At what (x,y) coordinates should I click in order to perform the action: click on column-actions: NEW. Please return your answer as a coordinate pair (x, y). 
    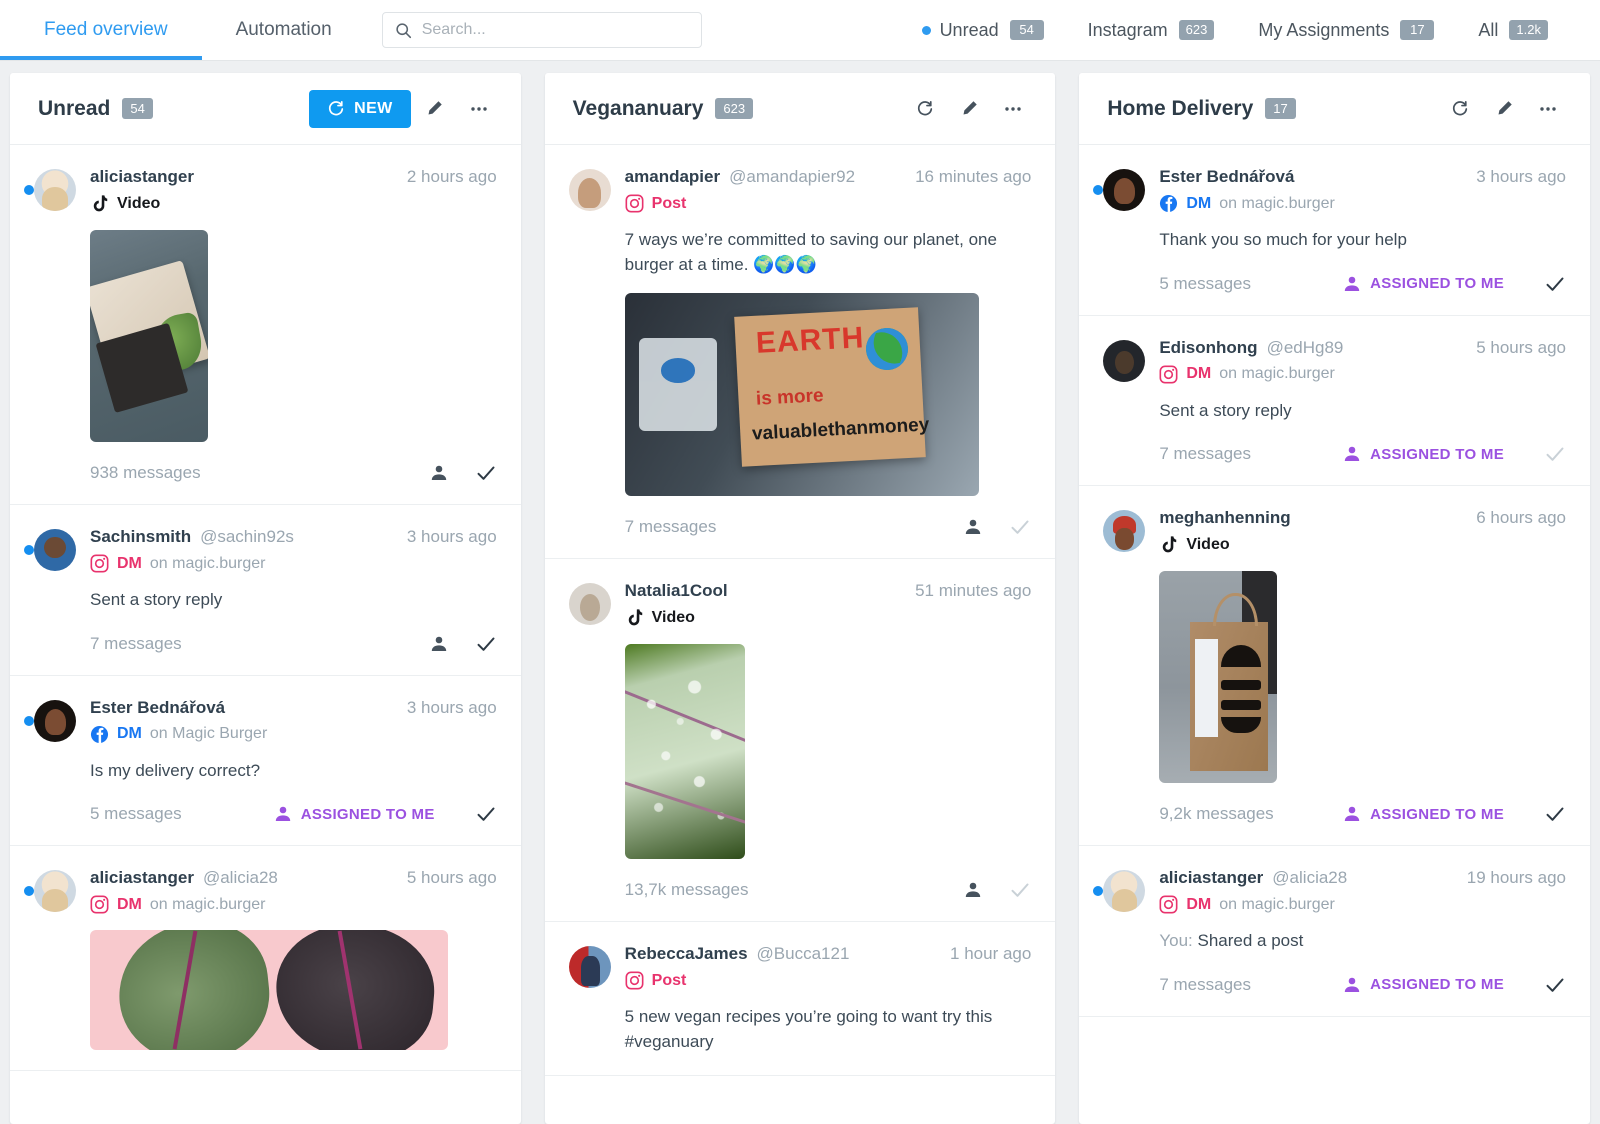
    Looking at the image, I should click on (404, 109).